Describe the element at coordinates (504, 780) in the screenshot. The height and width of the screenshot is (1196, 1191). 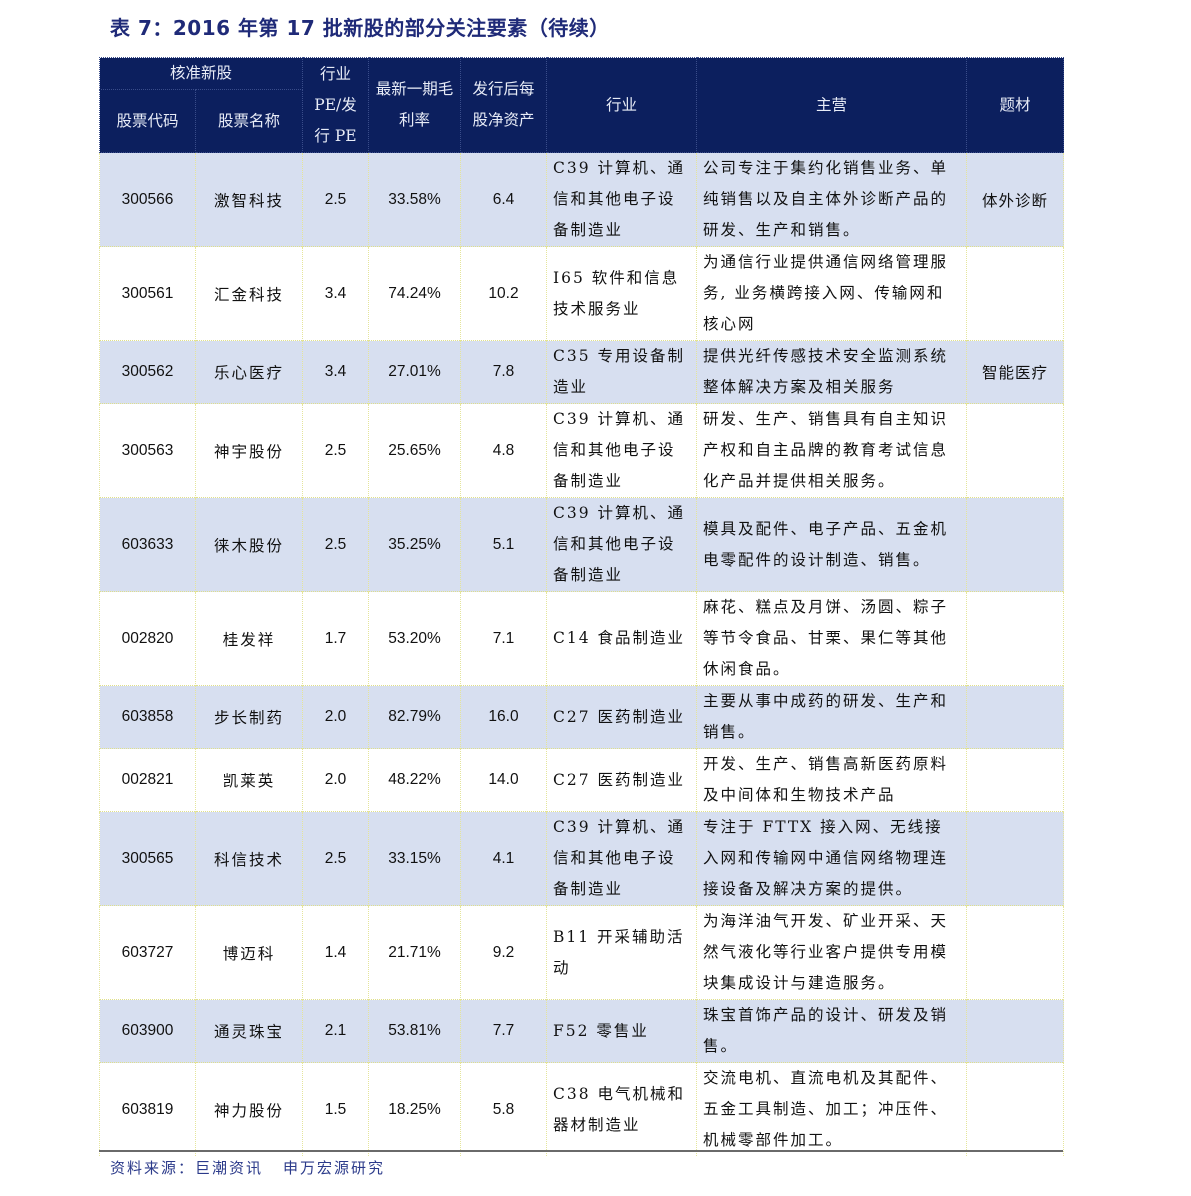
I see `nav-per-share-cell: 14.0` at that location.